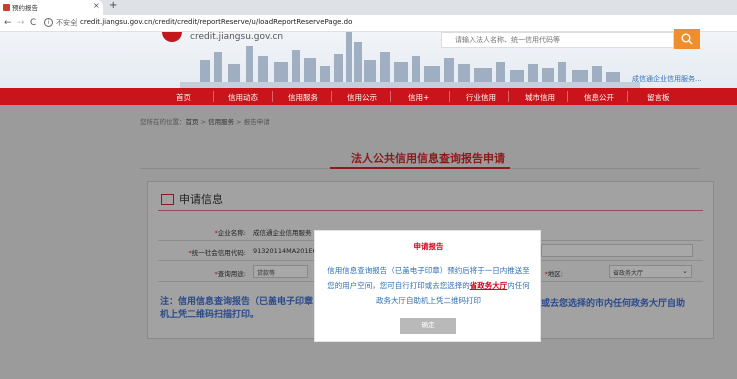 The width and height of the screenshot is (737, 379). Describe the element at coordinates (202, 232) in the screenshot. I see `company-name-label: *企业名称:` at that location.